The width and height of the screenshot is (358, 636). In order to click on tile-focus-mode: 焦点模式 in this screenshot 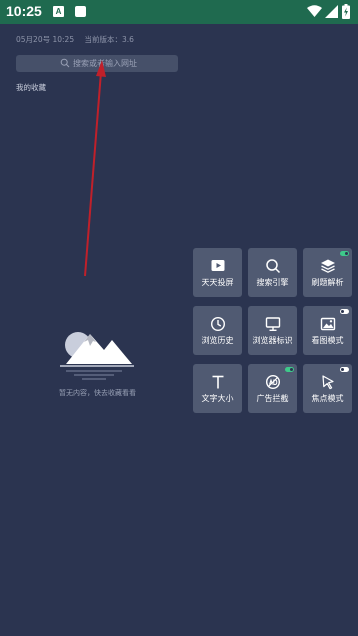, I will do `click(327, 388)`.